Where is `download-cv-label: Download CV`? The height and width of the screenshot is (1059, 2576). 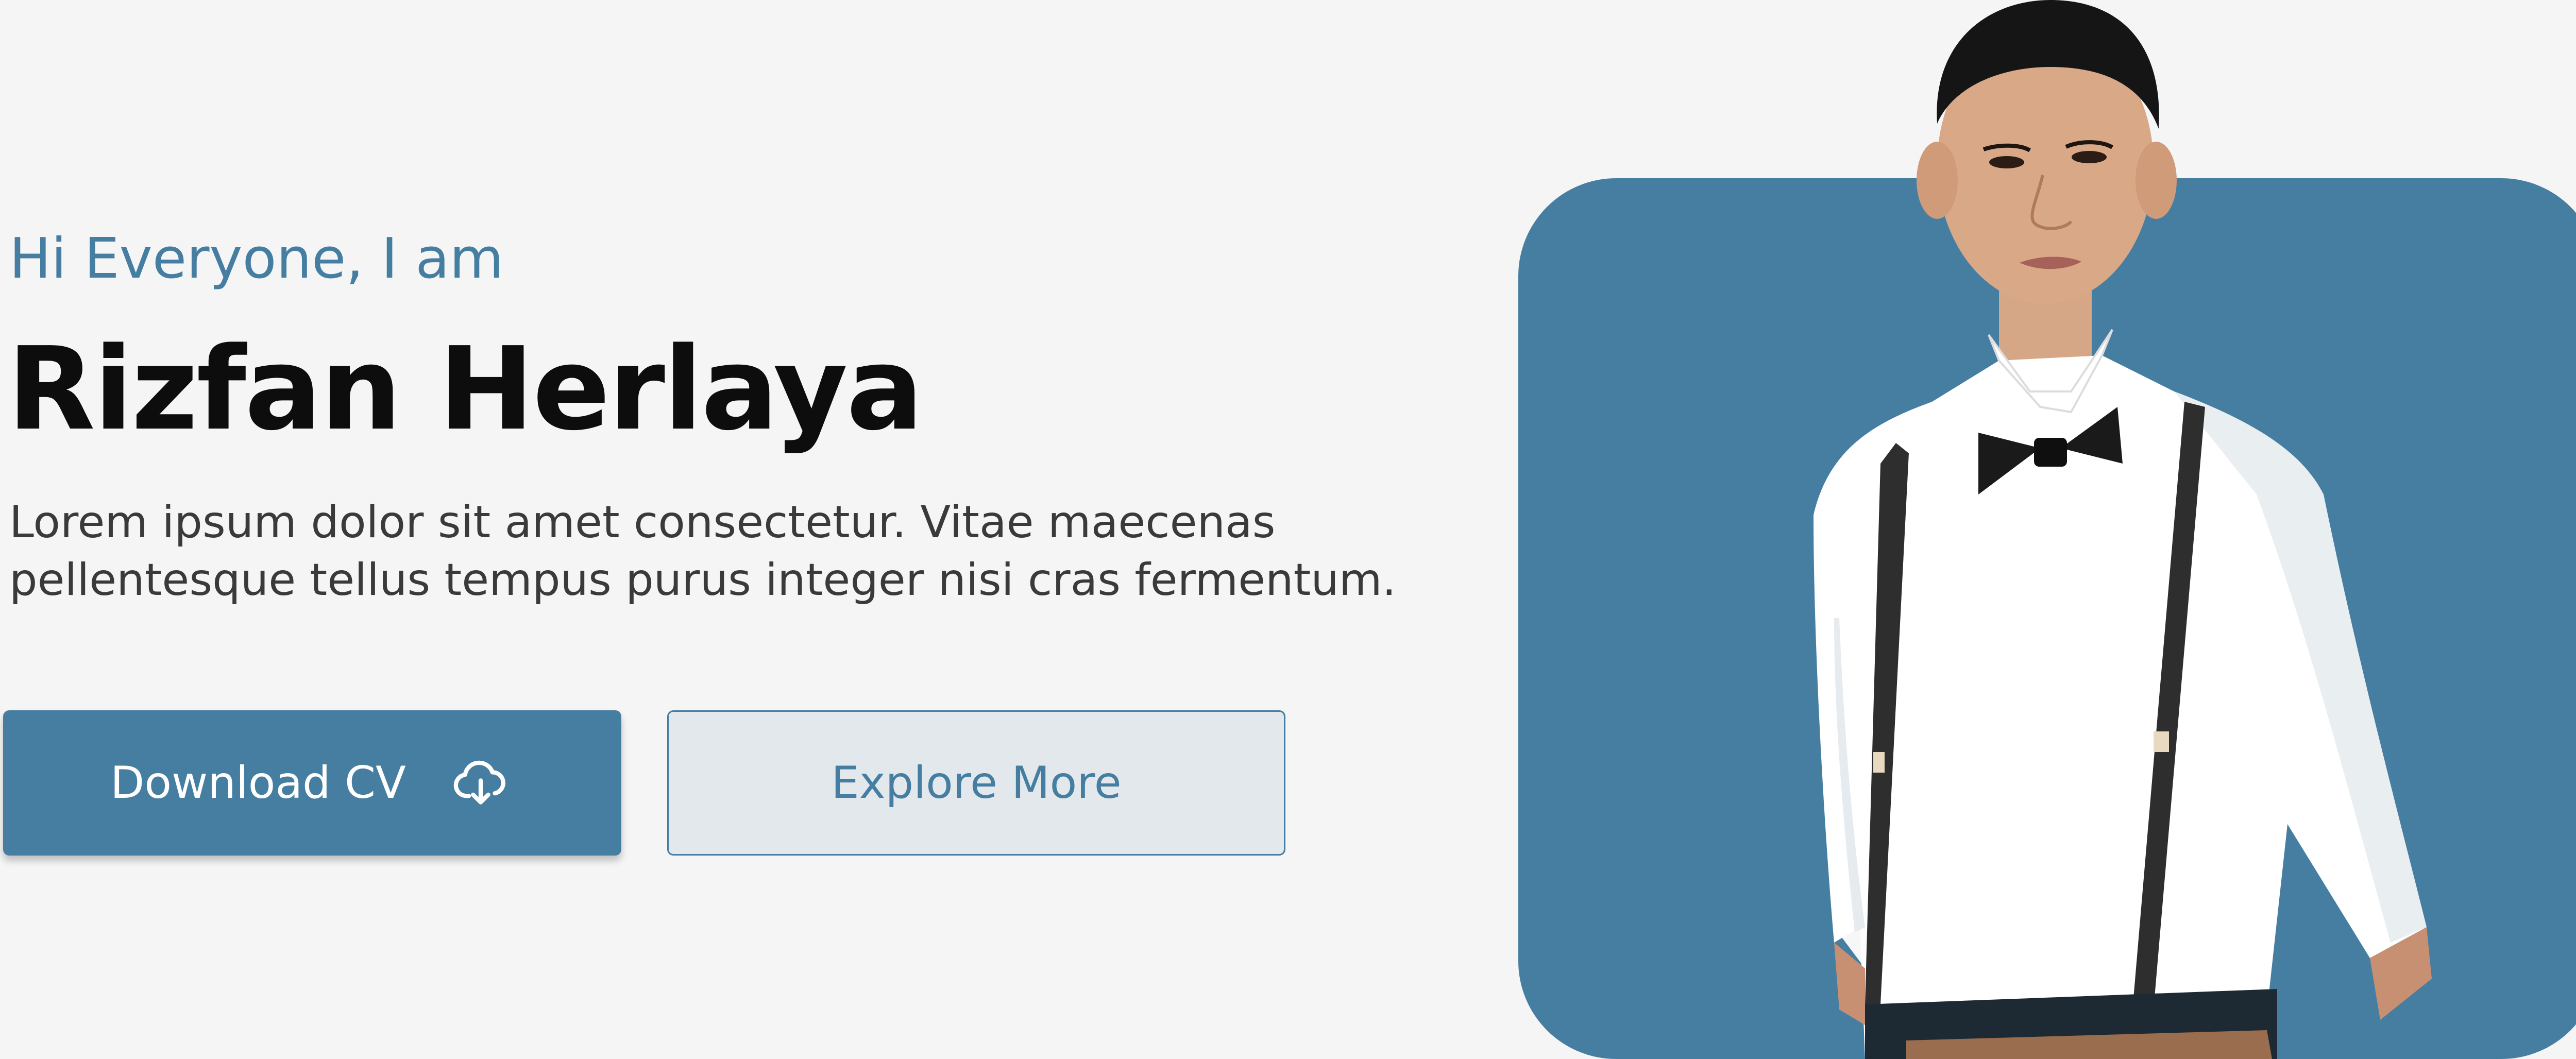 download-cv-label: Download CV is located at coordinates (258, 783).